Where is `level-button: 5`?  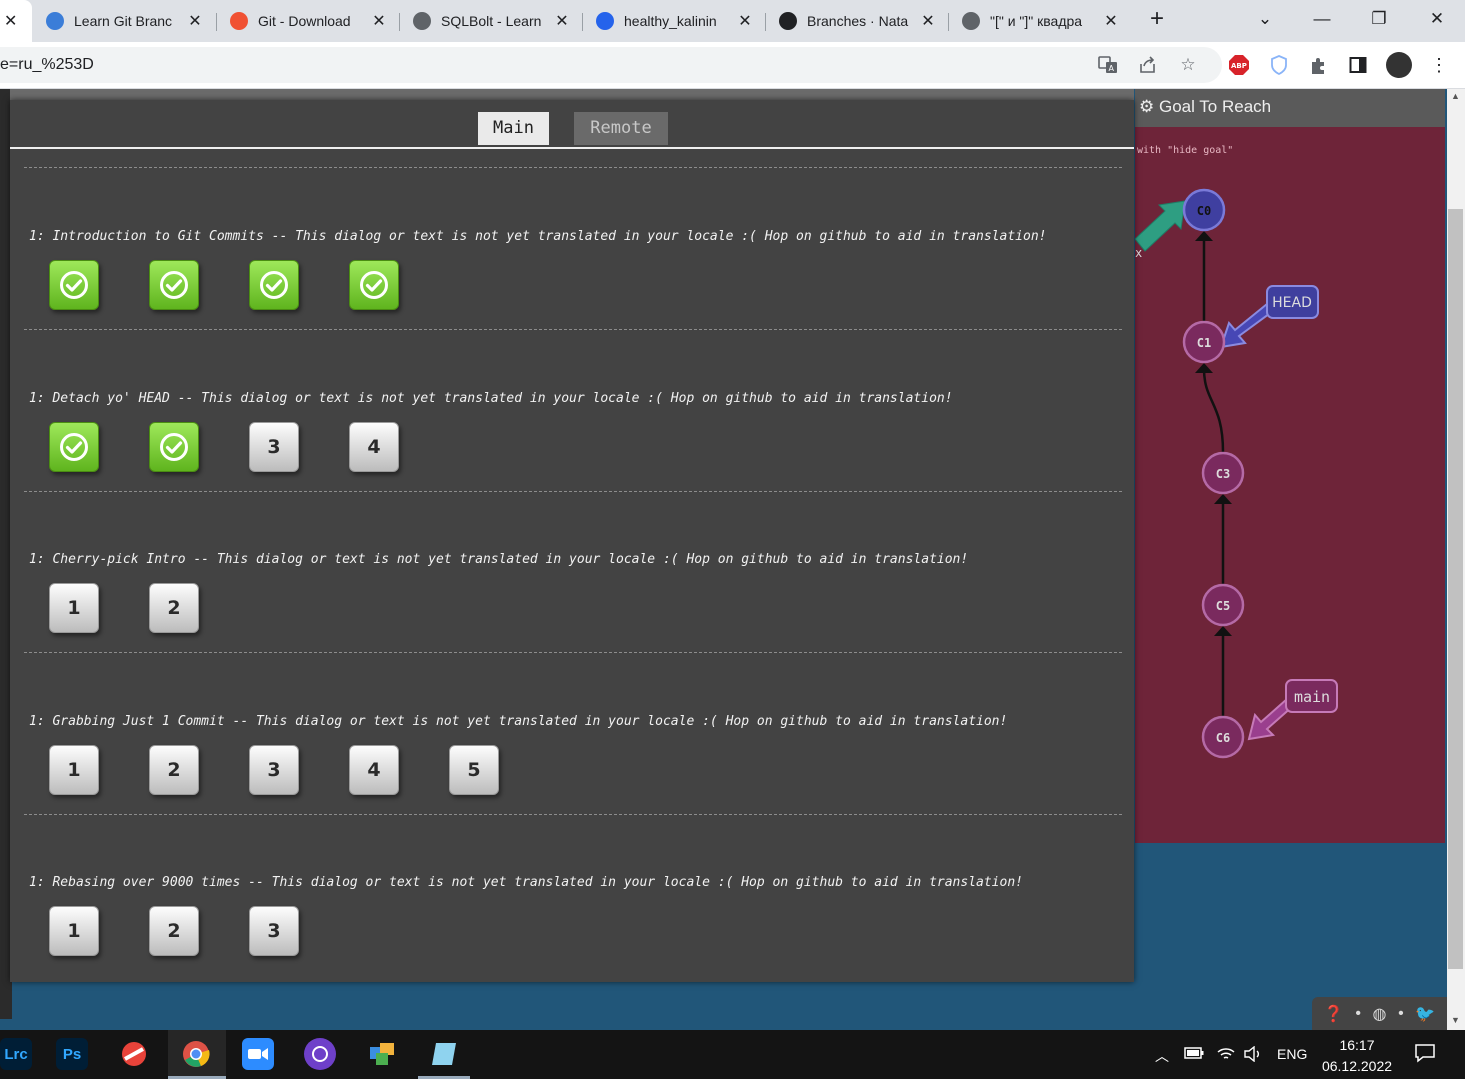 level-button: 5 is located at coordinates (474, 769).